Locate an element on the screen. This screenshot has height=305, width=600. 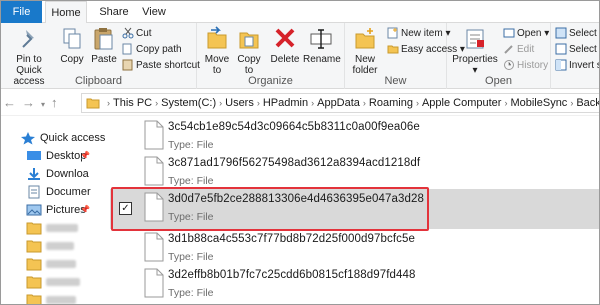
cut-button: Cut is located at coordinates (137, 33).